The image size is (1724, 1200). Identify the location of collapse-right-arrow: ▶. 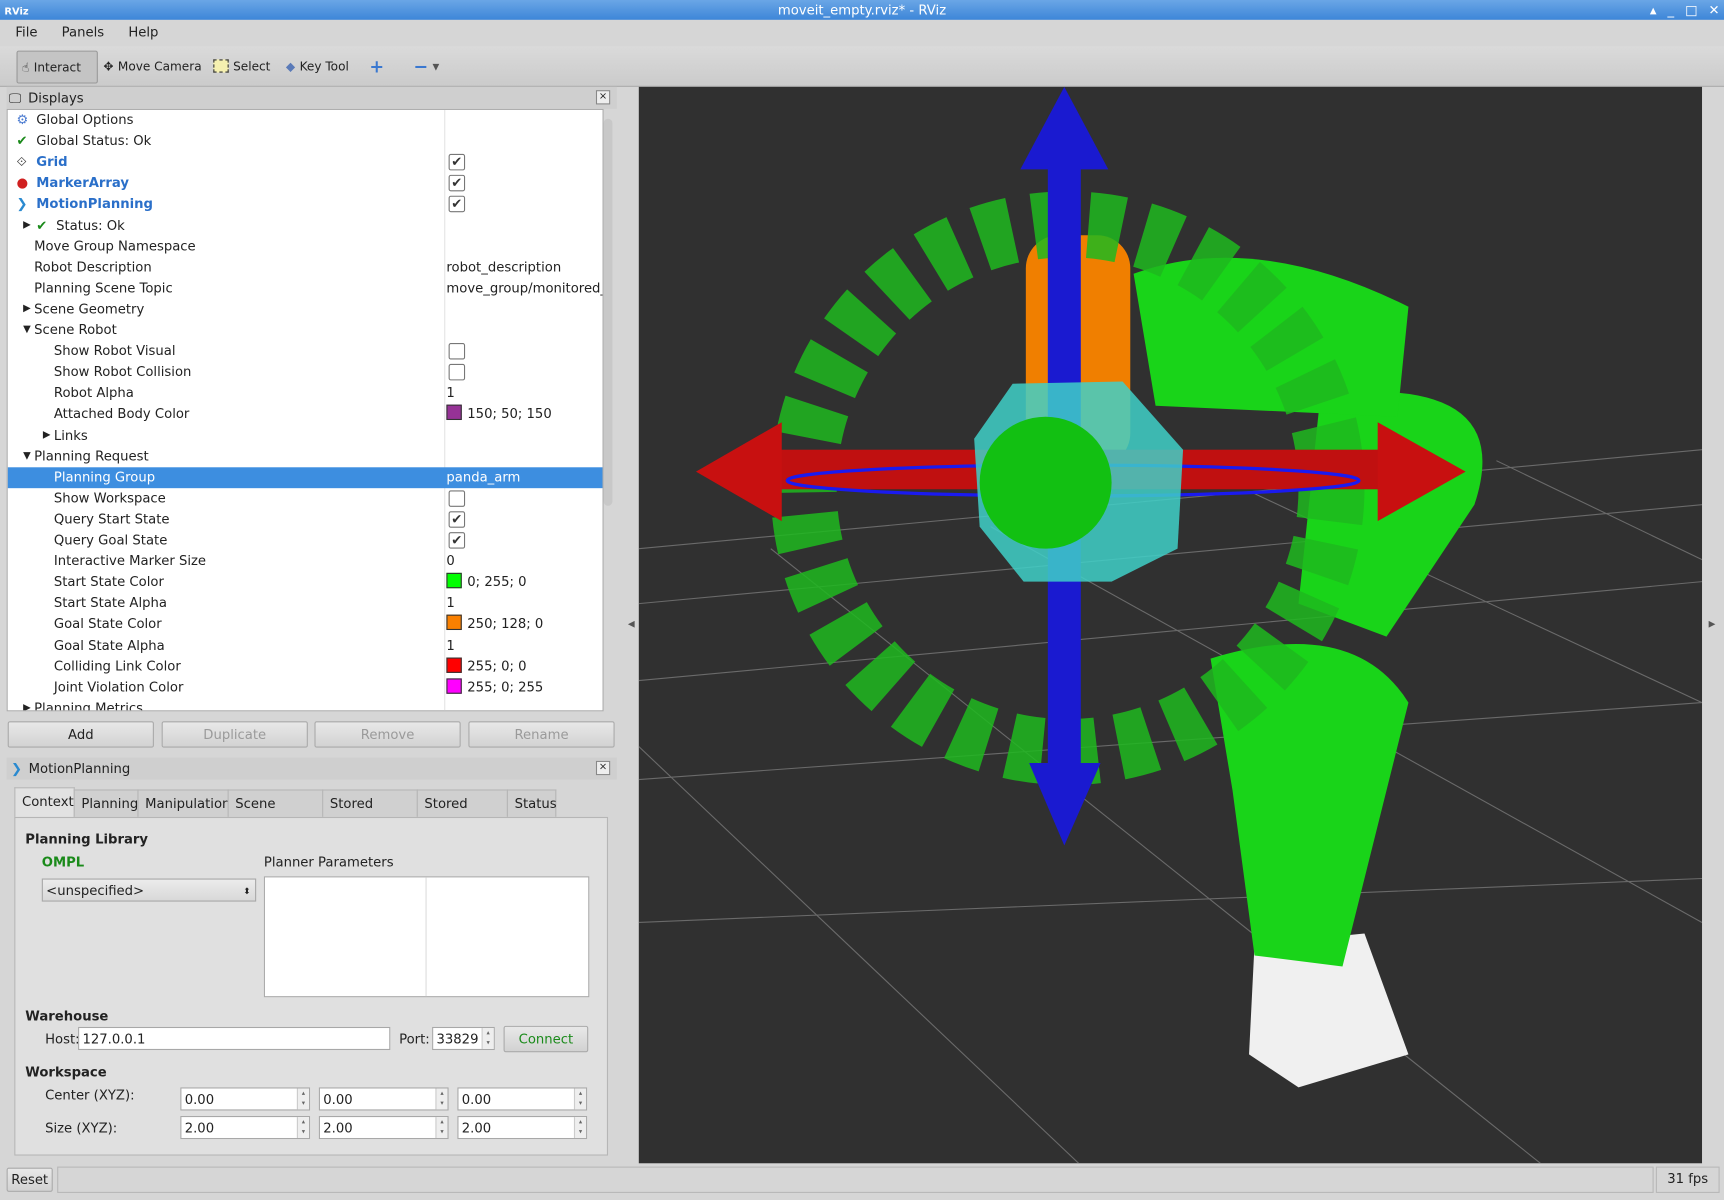
(1712, 624).